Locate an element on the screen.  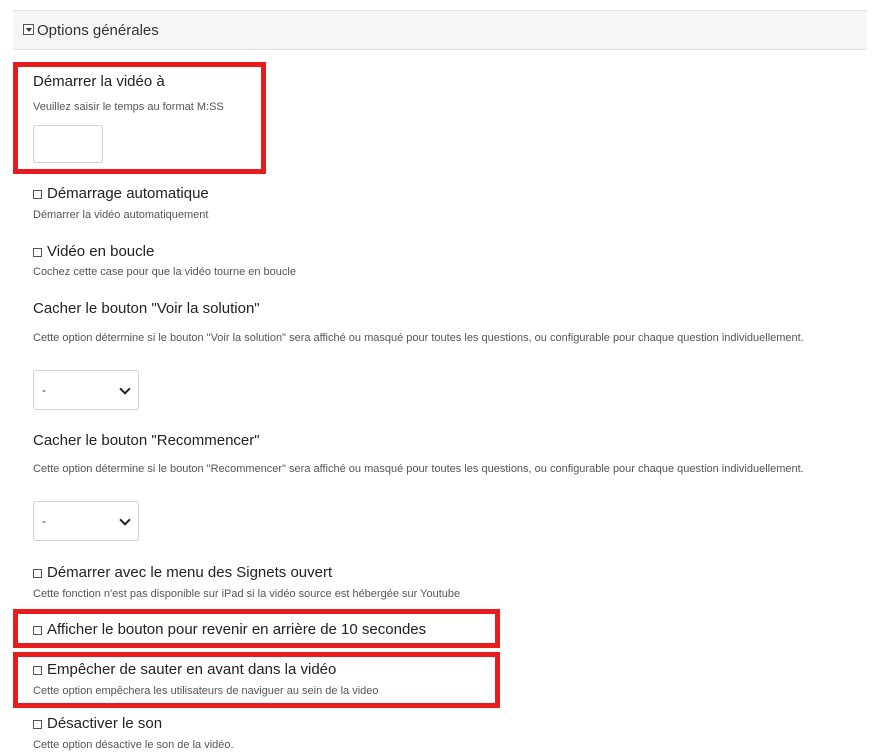
hide-retry-label: Cacher le bouton "Recommencer" is located at coordinates (146, 440).